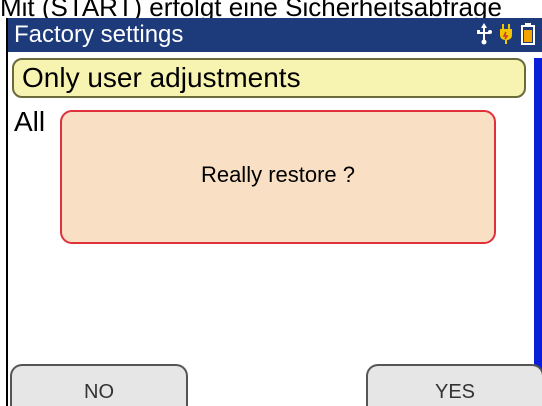 The height and width of the screenshot is (406, 542). I want to click on dialog-message: Really restore ?, so click(278, 174).